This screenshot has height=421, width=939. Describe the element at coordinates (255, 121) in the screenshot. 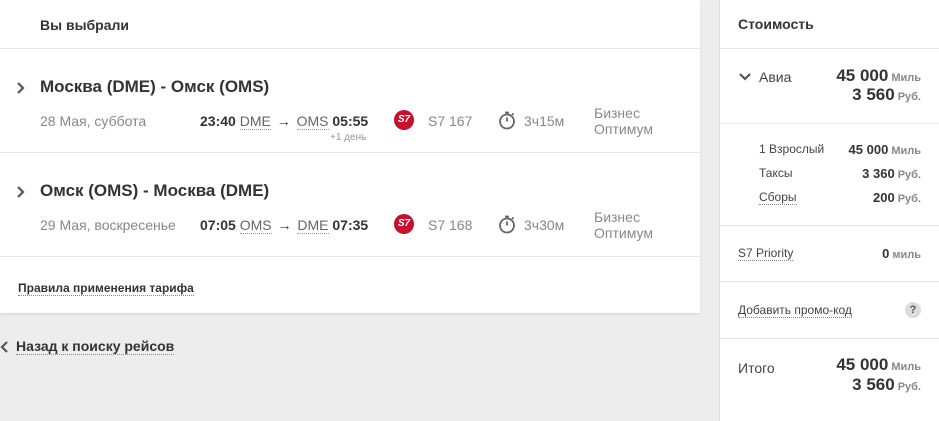

I see `departure-airport: DME` at that location.